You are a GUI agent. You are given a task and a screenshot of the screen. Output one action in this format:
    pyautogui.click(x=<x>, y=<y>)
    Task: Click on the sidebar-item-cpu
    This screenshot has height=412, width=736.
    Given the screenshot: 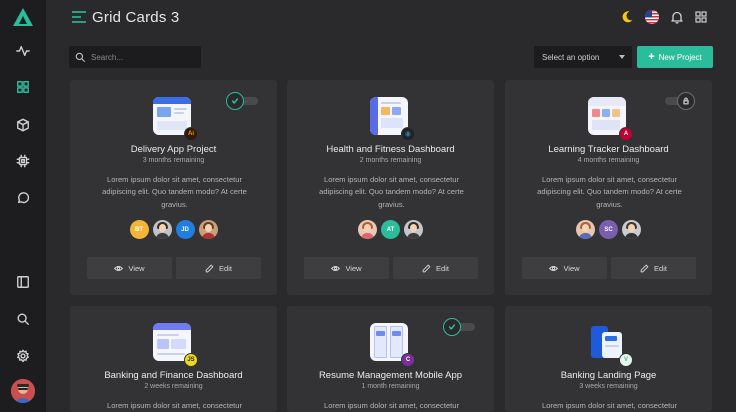 What is the action you would take?
    pyautogui.click(x=23, y=161)
    